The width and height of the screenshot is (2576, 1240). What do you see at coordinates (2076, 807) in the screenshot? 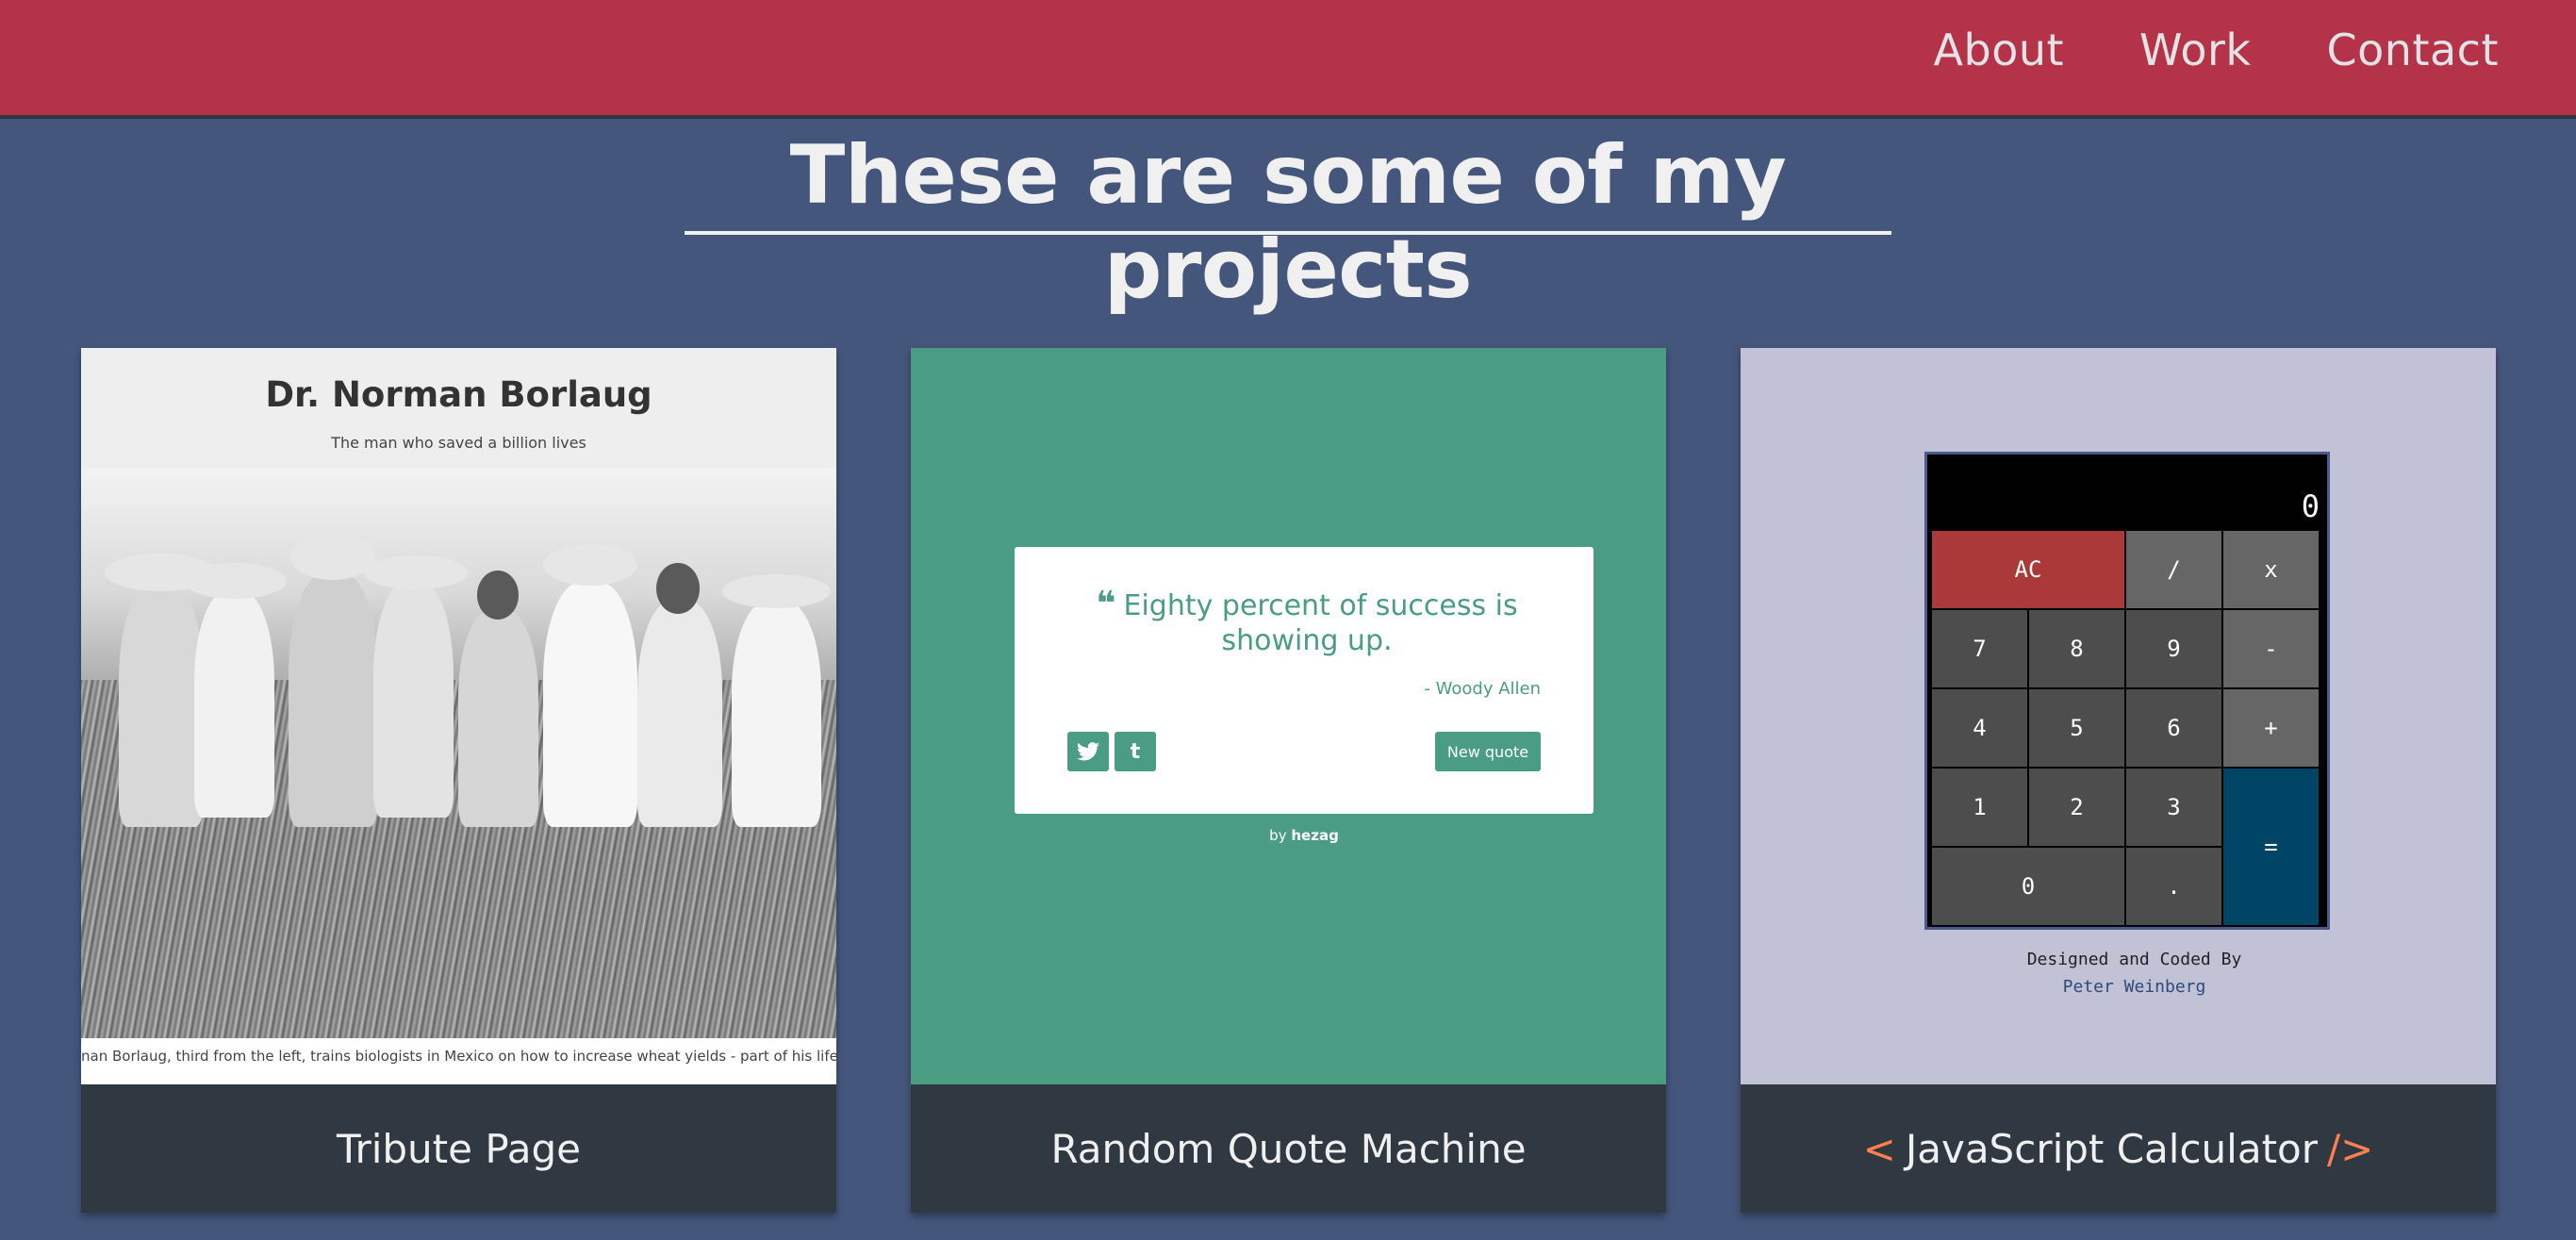
I see `calc-key-2: 2` at bounding box center [2076, 807].